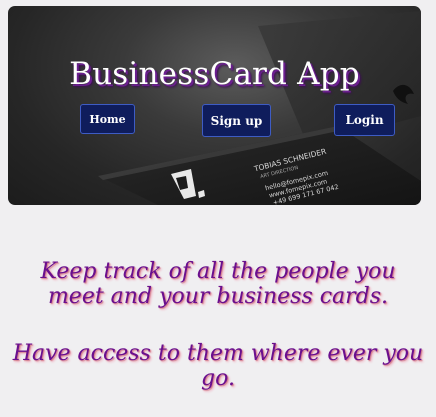 The width and height of the screenshot is (436, 417). What do you see at coordinates (214, 74) in the screenshot?
I see `app-title: BusinessCard App` at bounding box center [214, 74].